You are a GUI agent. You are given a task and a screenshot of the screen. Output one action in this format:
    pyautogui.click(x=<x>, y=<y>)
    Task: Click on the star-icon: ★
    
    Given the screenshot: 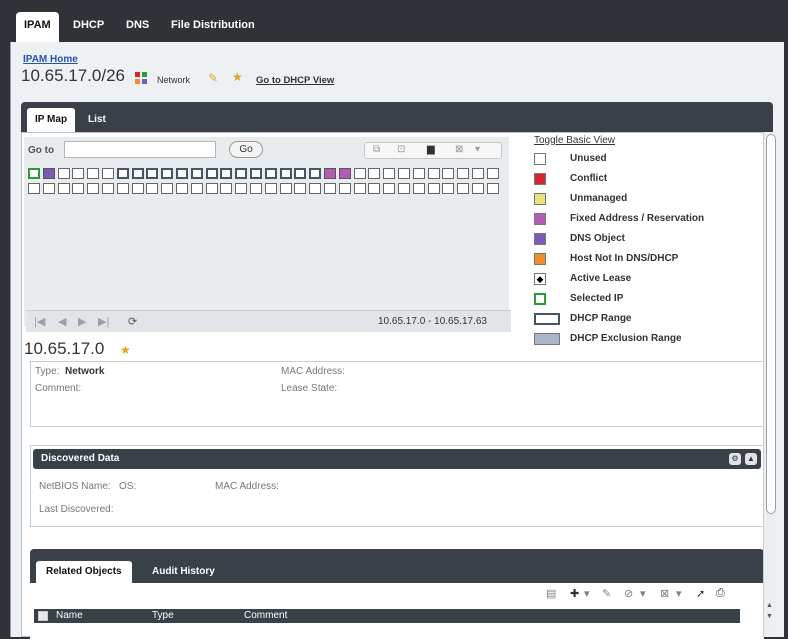 What is the action you would take?
    pyautogui.click(x=237, y=77)
    